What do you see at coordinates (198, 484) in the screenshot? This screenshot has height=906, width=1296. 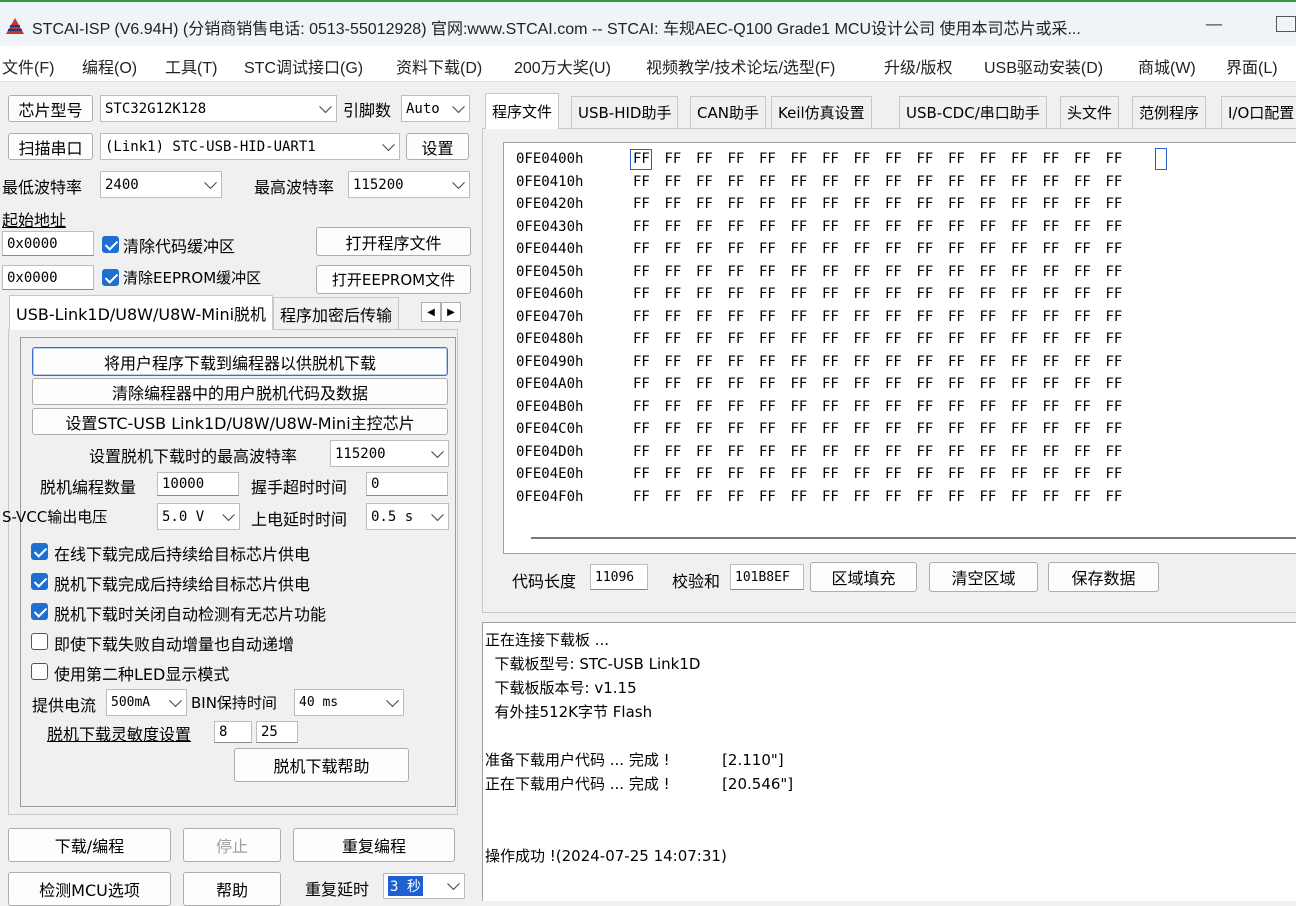 I see `program-count-input: 10000` at bounding box center [198, 484].